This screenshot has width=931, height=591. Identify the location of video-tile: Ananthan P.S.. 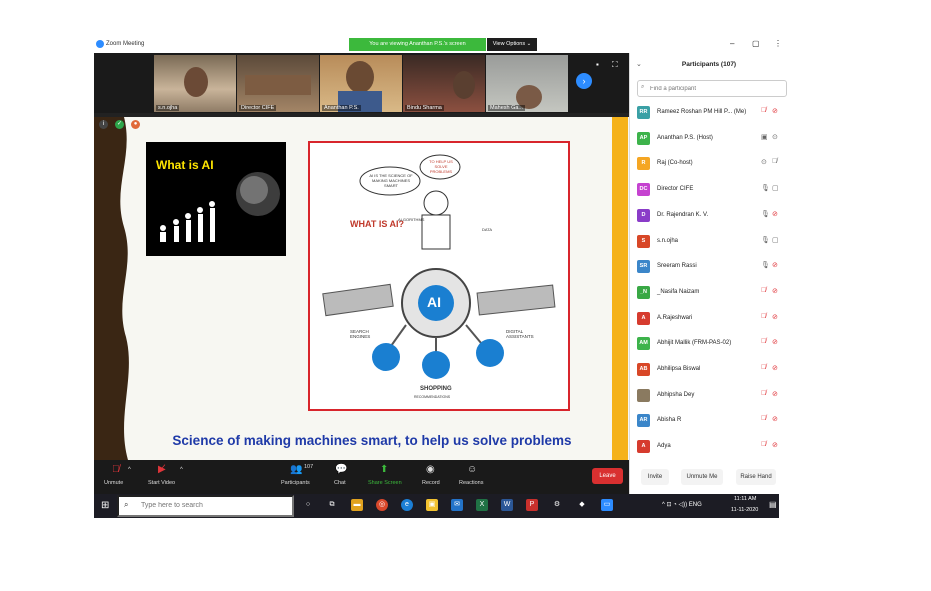
(361, 83).